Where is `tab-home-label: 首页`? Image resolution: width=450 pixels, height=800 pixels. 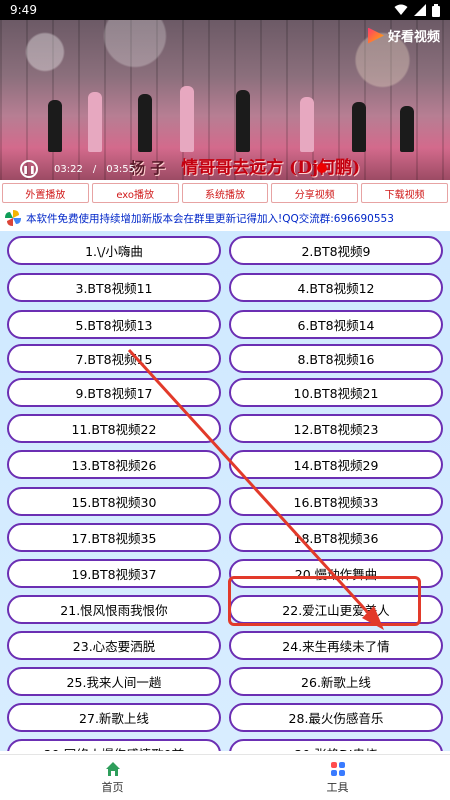
tab-home-label: 首页 is located at coordinates (112, 787).